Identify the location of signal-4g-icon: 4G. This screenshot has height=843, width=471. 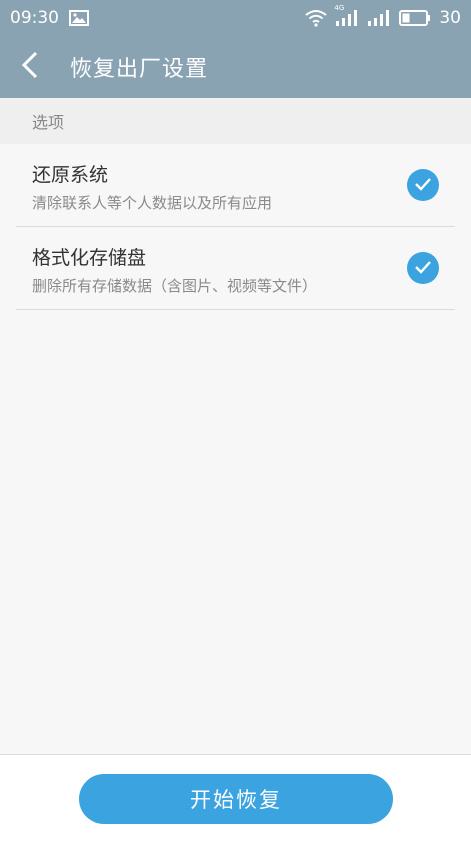
(346, 16).